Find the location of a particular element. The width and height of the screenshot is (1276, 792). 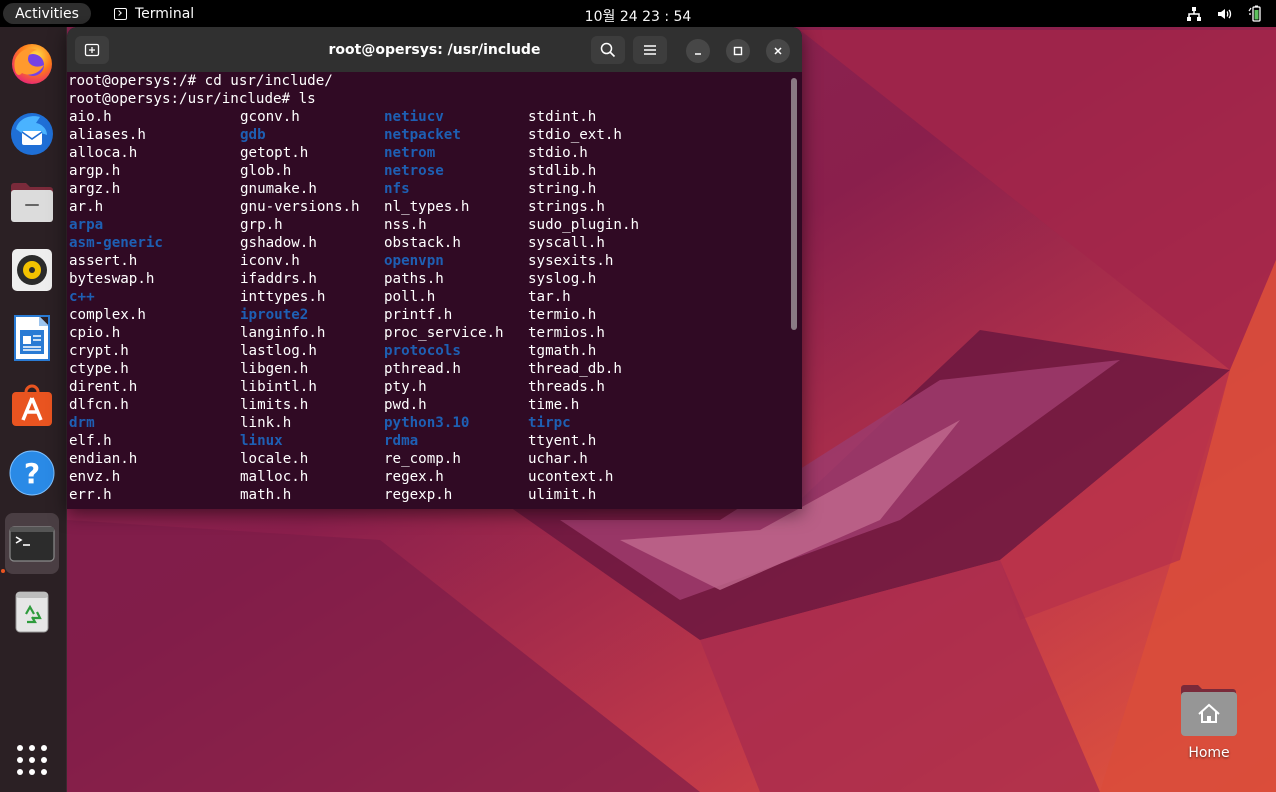

app-grid-icon is located at coordinates (32, 760).